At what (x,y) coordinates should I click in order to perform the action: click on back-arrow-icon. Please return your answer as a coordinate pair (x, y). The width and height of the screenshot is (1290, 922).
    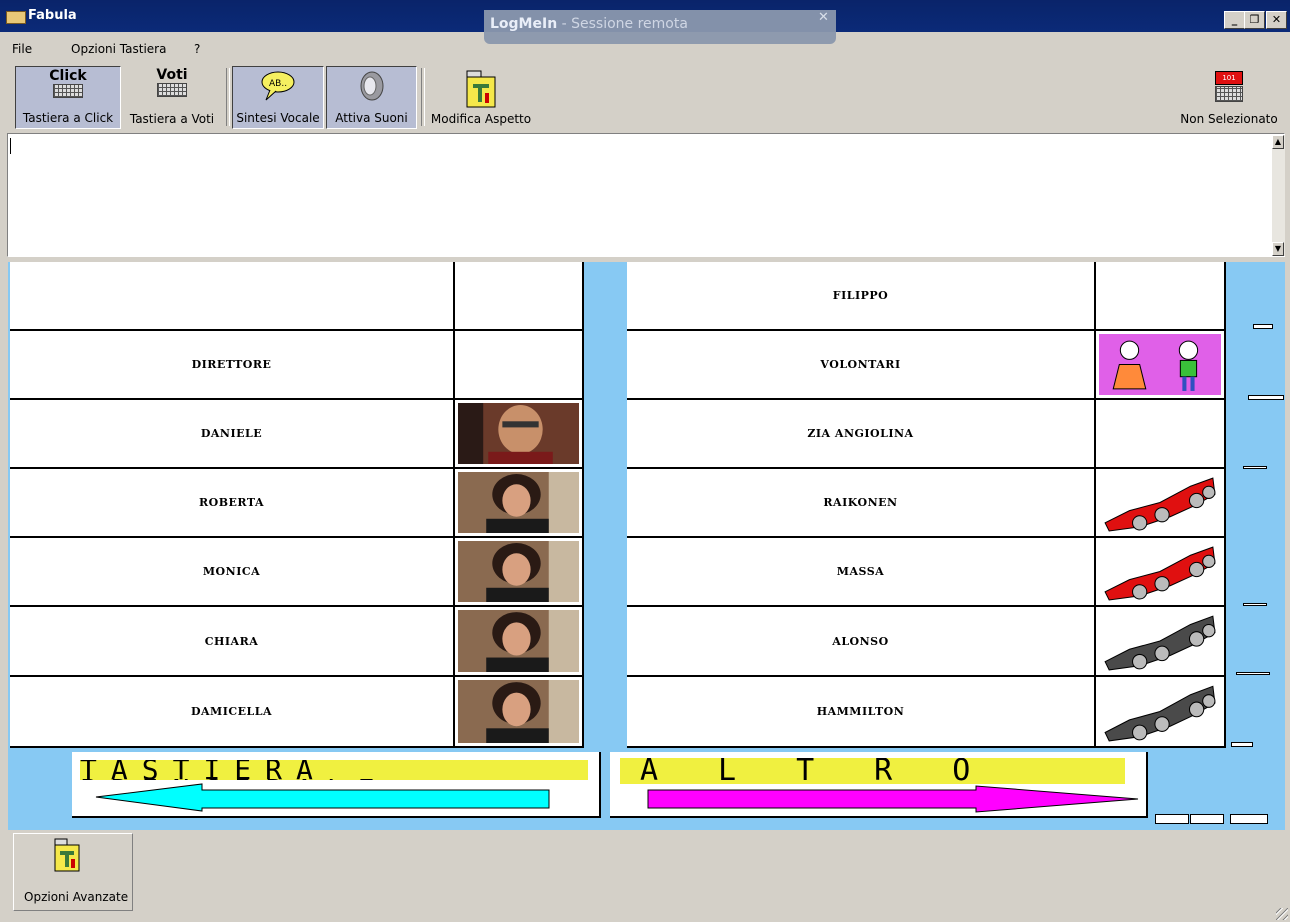
    Looking at the image, I should click on (322, 797).